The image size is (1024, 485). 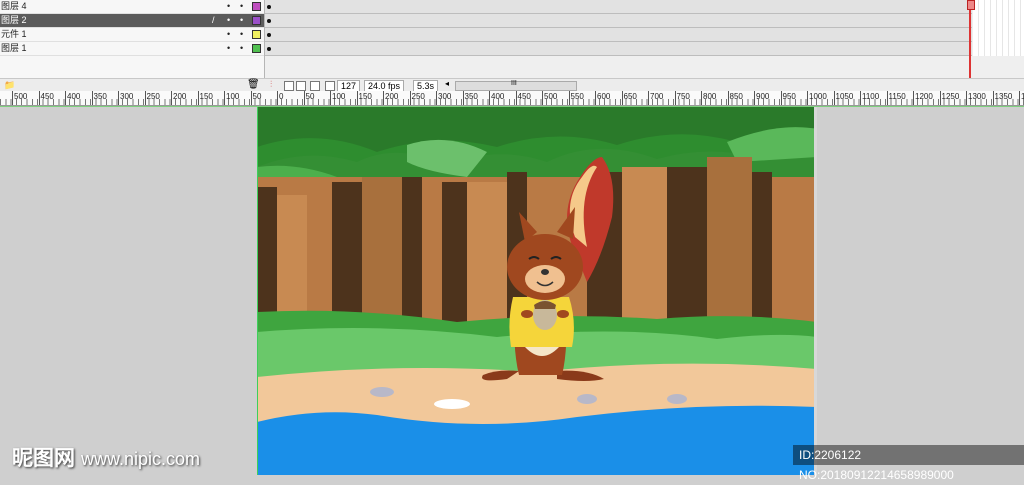 I want to click on ruler-label: 950, so click(x=789, y=96).